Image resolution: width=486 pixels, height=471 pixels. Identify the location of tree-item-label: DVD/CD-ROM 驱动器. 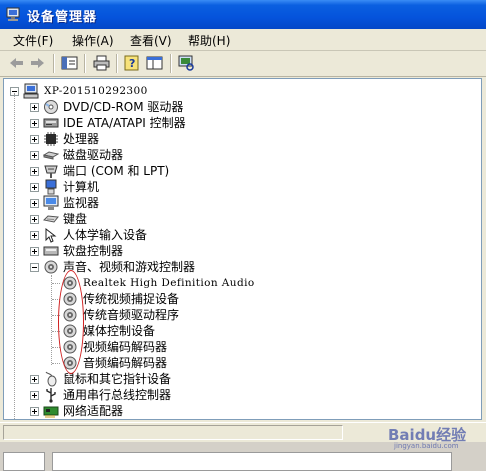
(123, 107).